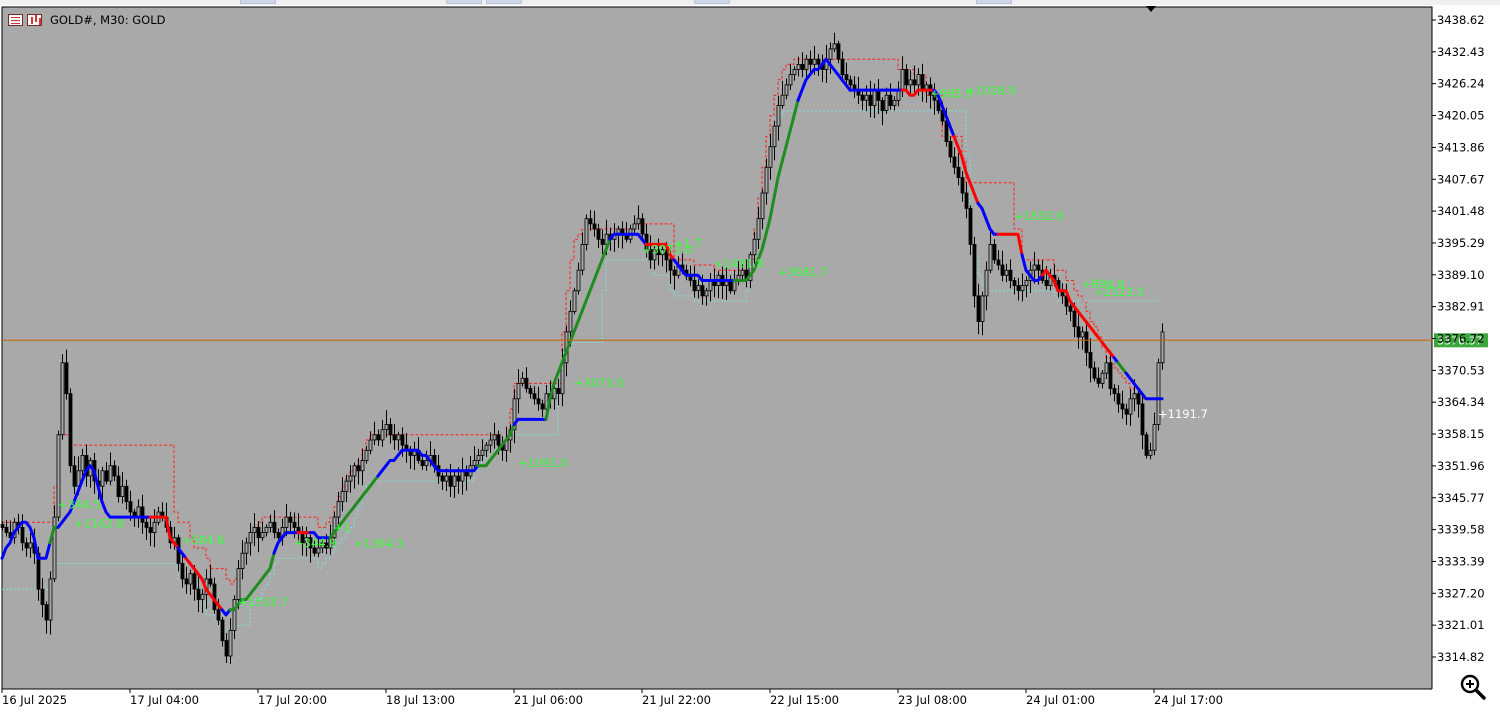  I want to click on chart-icon, so click(34, 20).